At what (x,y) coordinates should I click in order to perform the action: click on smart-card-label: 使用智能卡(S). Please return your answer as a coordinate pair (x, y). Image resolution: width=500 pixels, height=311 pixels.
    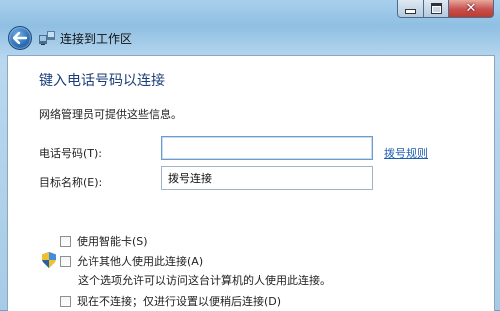
    Looking at the image, I should click on (112, 241).